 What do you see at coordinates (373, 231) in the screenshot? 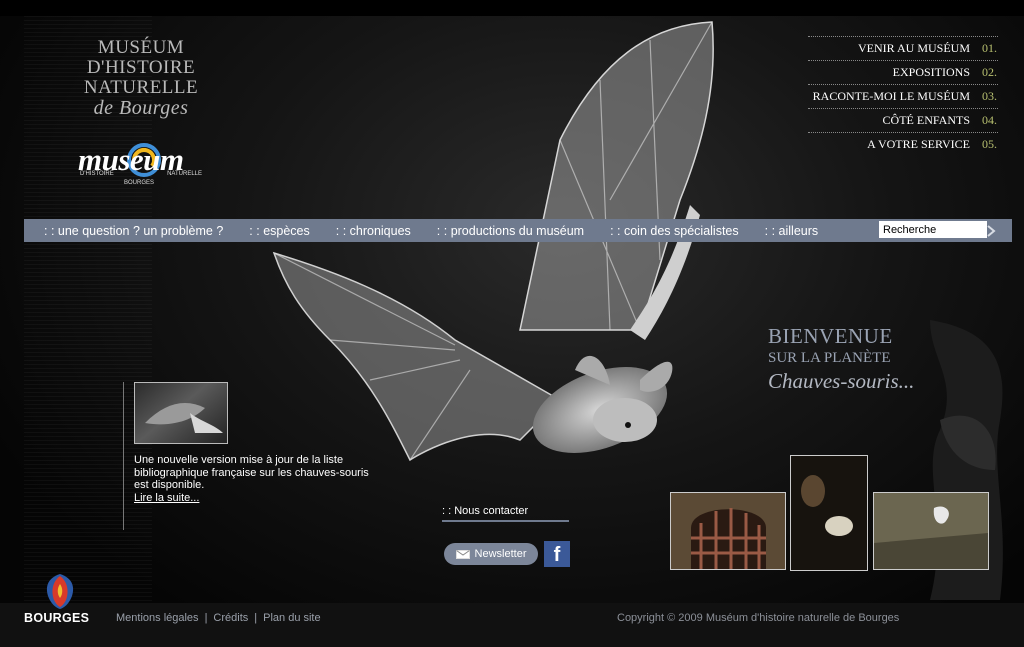
I see `nav-item-chroniques: : : chroniques` at bounding box center [373, 231].